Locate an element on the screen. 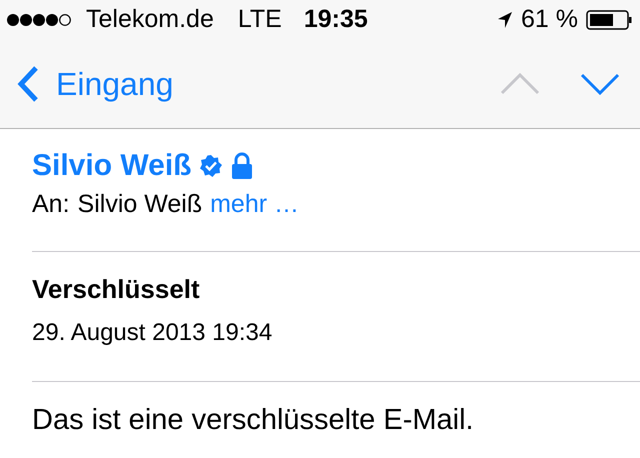 This screenshot has height=458, width=640. battery-icon is located at coordinates (609, 20).